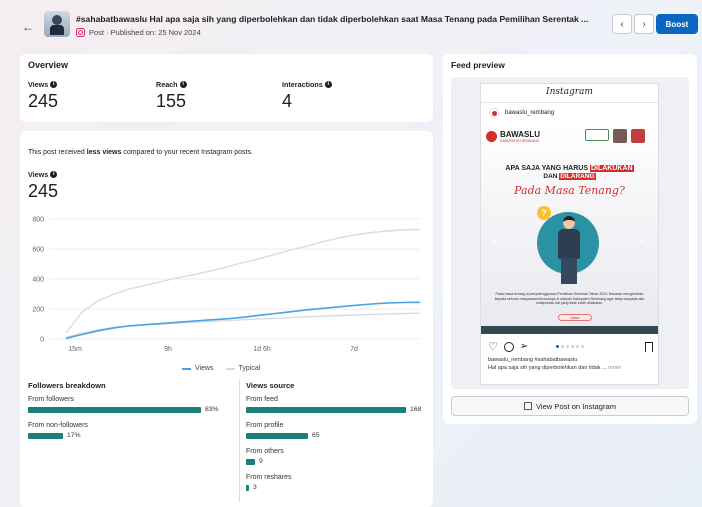 This screenshot has height=507, width=702. What do you see at coordinates (249, 368) in the screenshot?
I see `legend-label: Typical` at bounding box center [249, 368].